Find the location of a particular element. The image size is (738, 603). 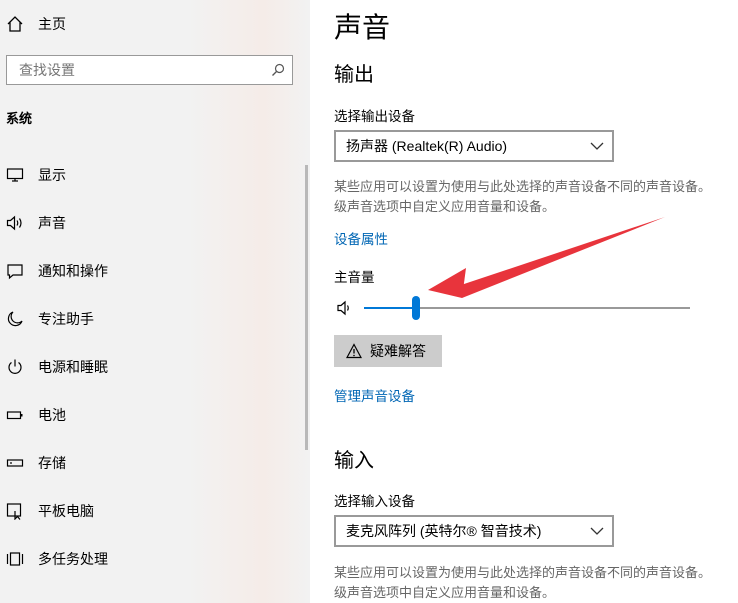

multitask-icon is located at coordinates (15, 559).